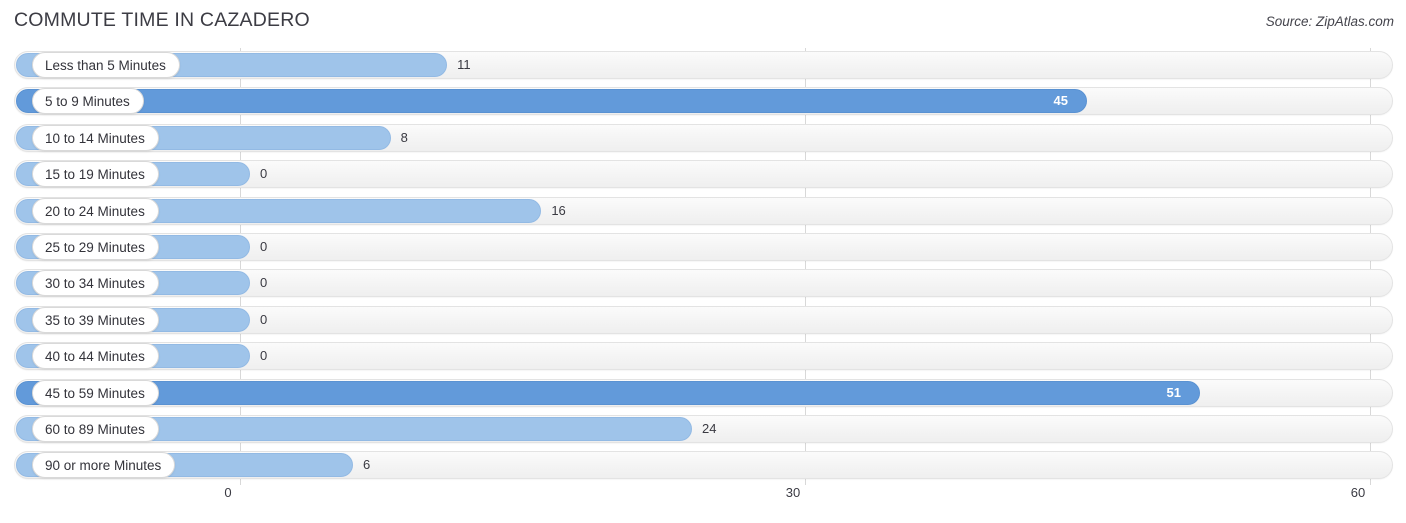 This screenshot has height=523, width=1406. What do you see at coordinates (1060, 101) in the screenshot?
I see `bar-value-label: 45` at bounding box center [1060, 101].